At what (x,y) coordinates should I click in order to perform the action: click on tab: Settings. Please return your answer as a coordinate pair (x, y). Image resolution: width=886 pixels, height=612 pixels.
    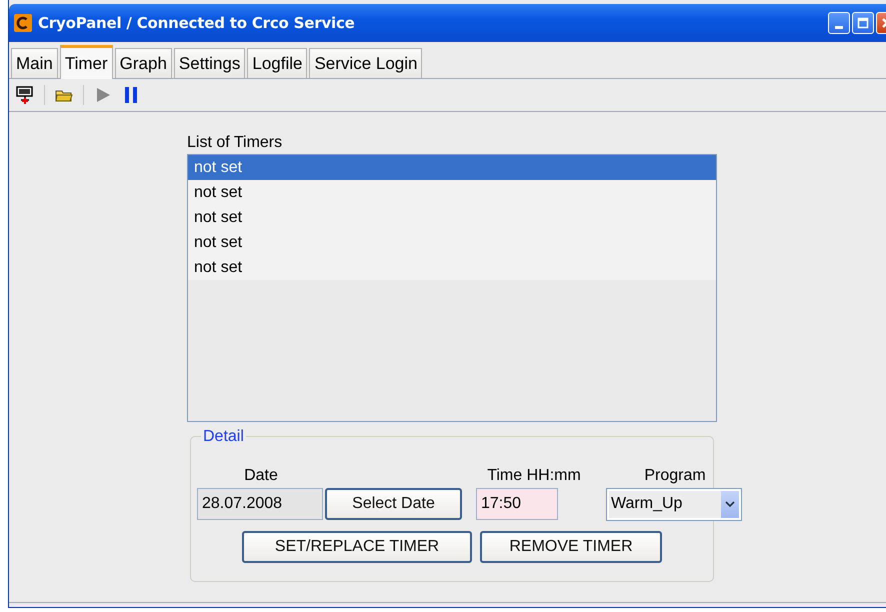
    Looking at the image, I should click on (210, 63).